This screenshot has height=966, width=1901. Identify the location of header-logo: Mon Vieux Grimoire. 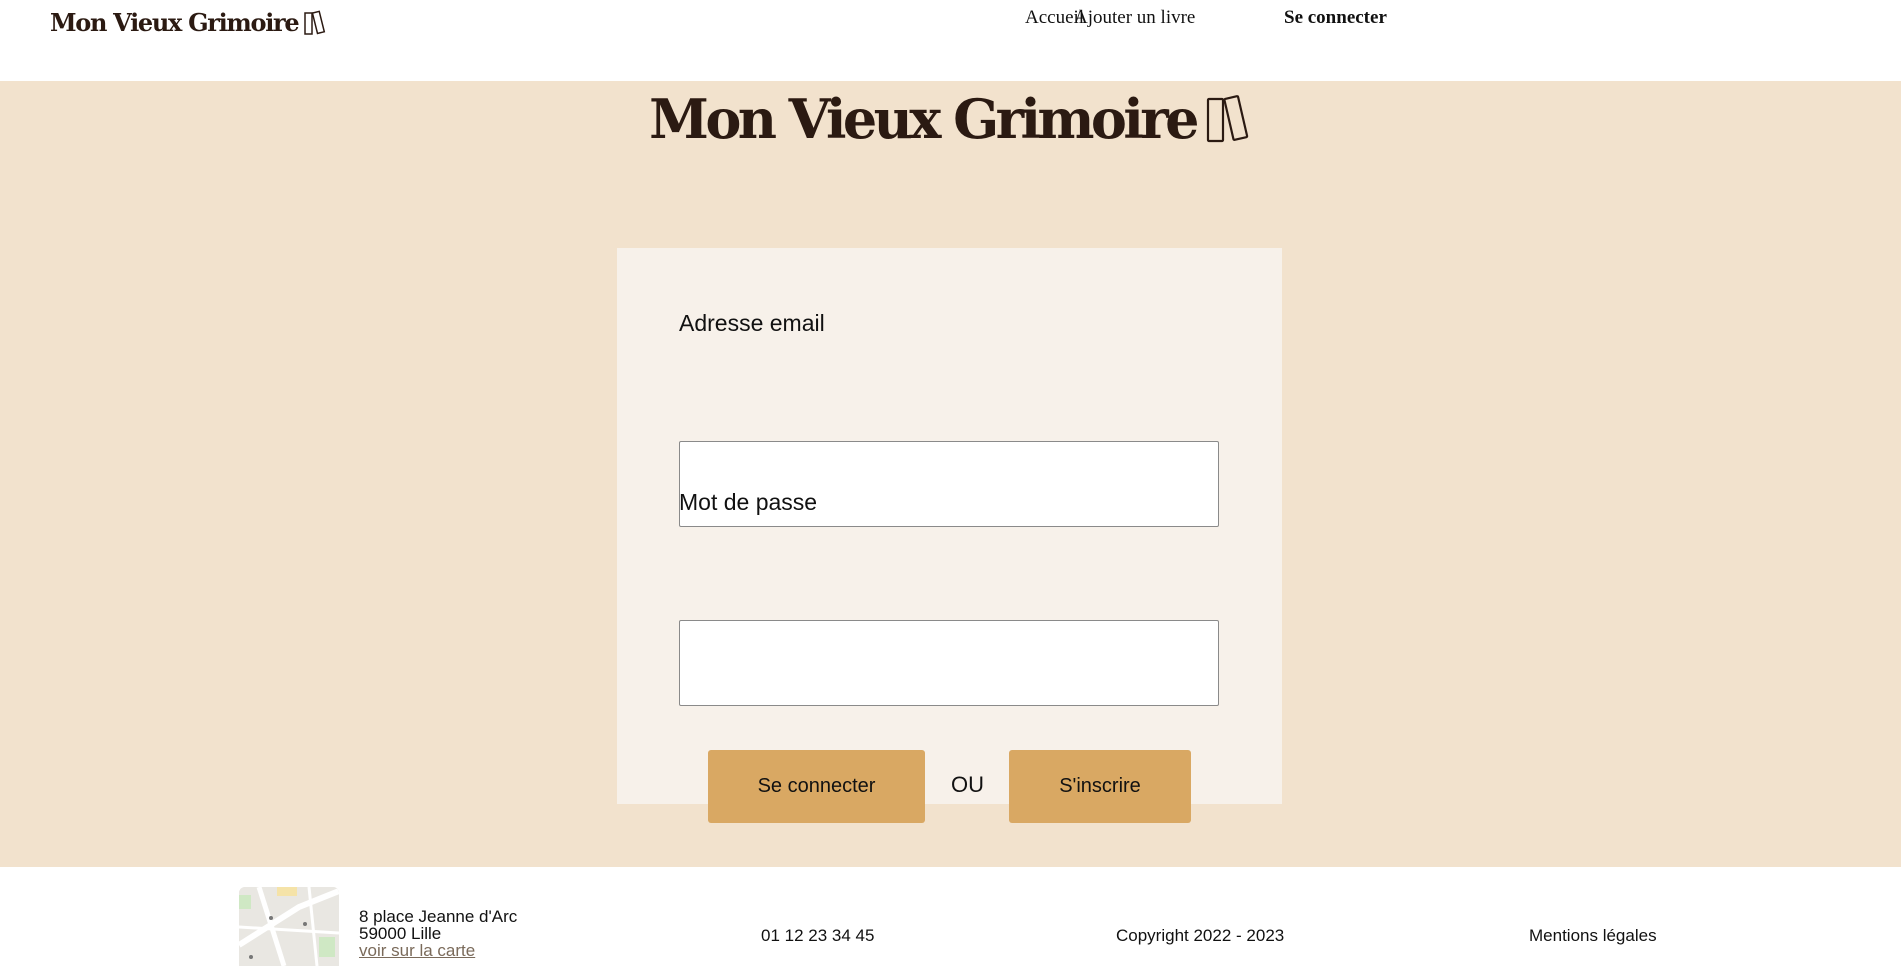
(188, 22).